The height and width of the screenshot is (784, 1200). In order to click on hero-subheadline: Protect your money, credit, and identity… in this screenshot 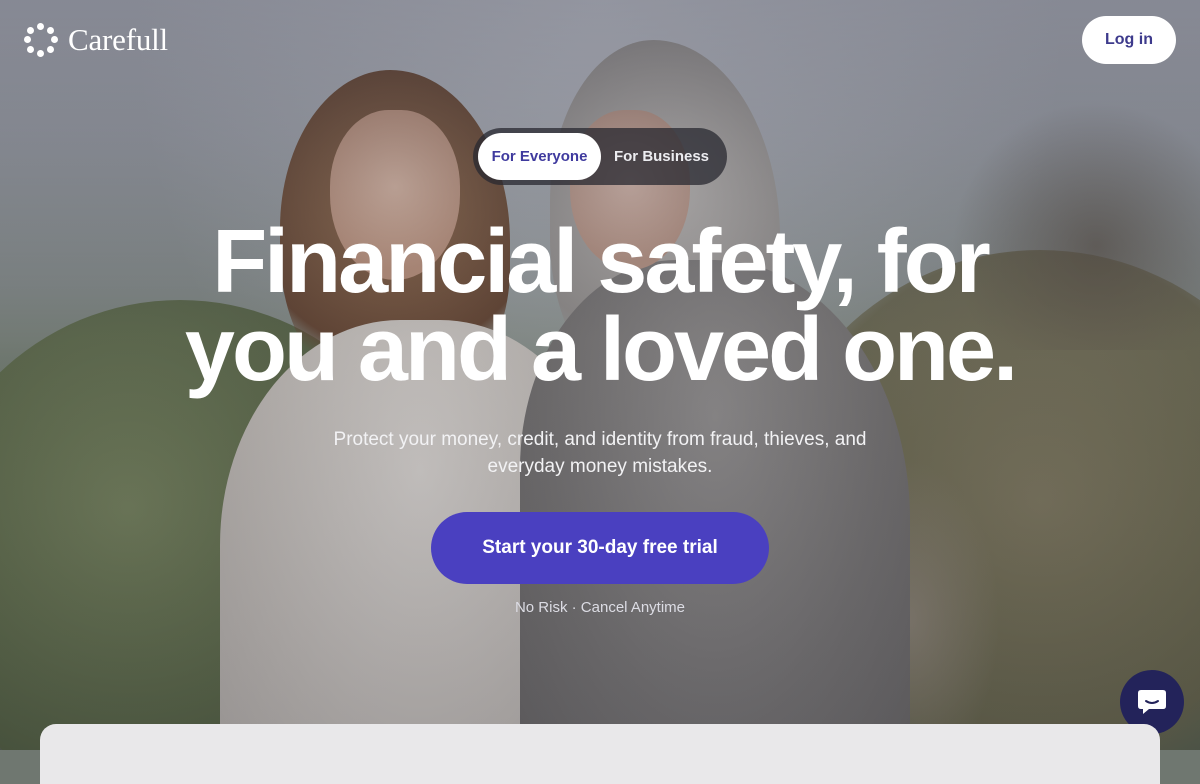, I will do `click(600, 453)`.